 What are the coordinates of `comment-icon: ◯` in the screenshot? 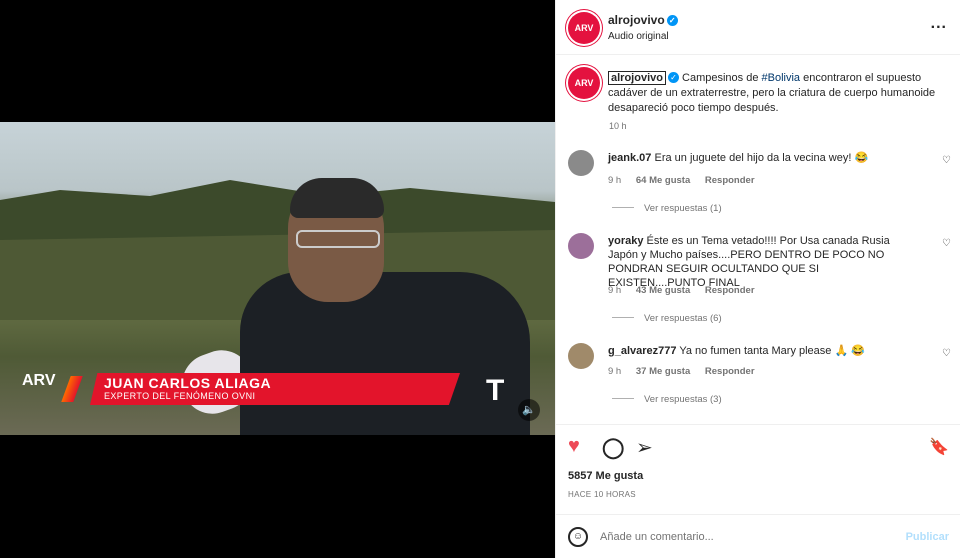 It's located at (613, 447).